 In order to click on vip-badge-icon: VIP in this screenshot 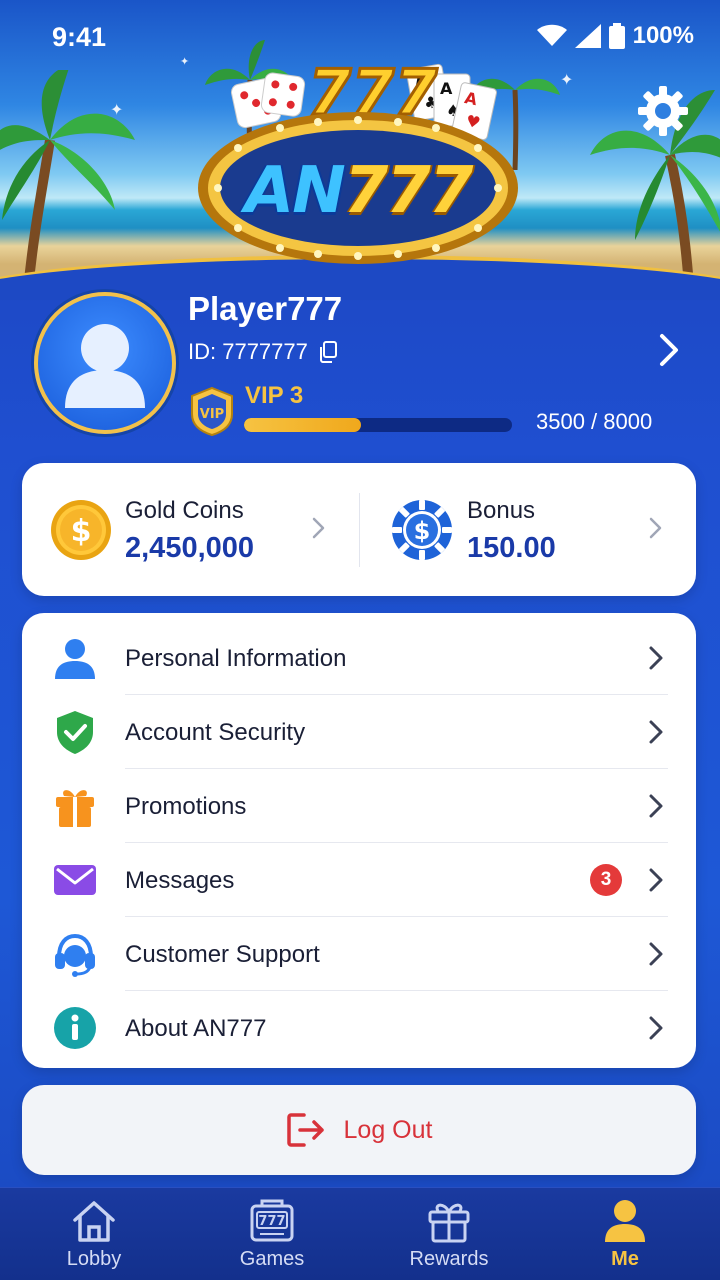, I will do `click(212, 411)`.